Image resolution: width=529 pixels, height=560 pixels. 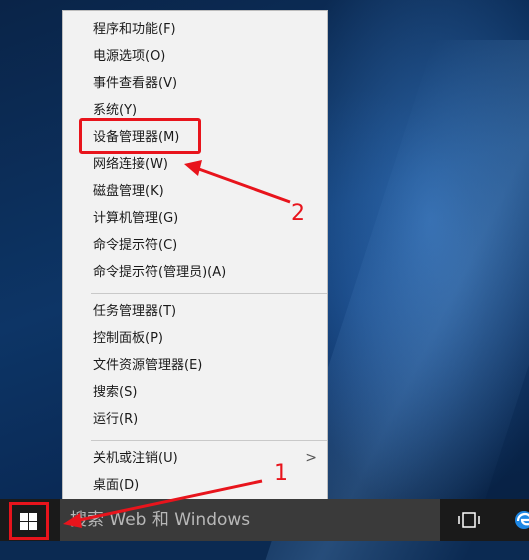 What do you see at coordinates (281, 473) in the screenshot?
I see `annotation-number-1: 1` at bounding box center [281, 473].